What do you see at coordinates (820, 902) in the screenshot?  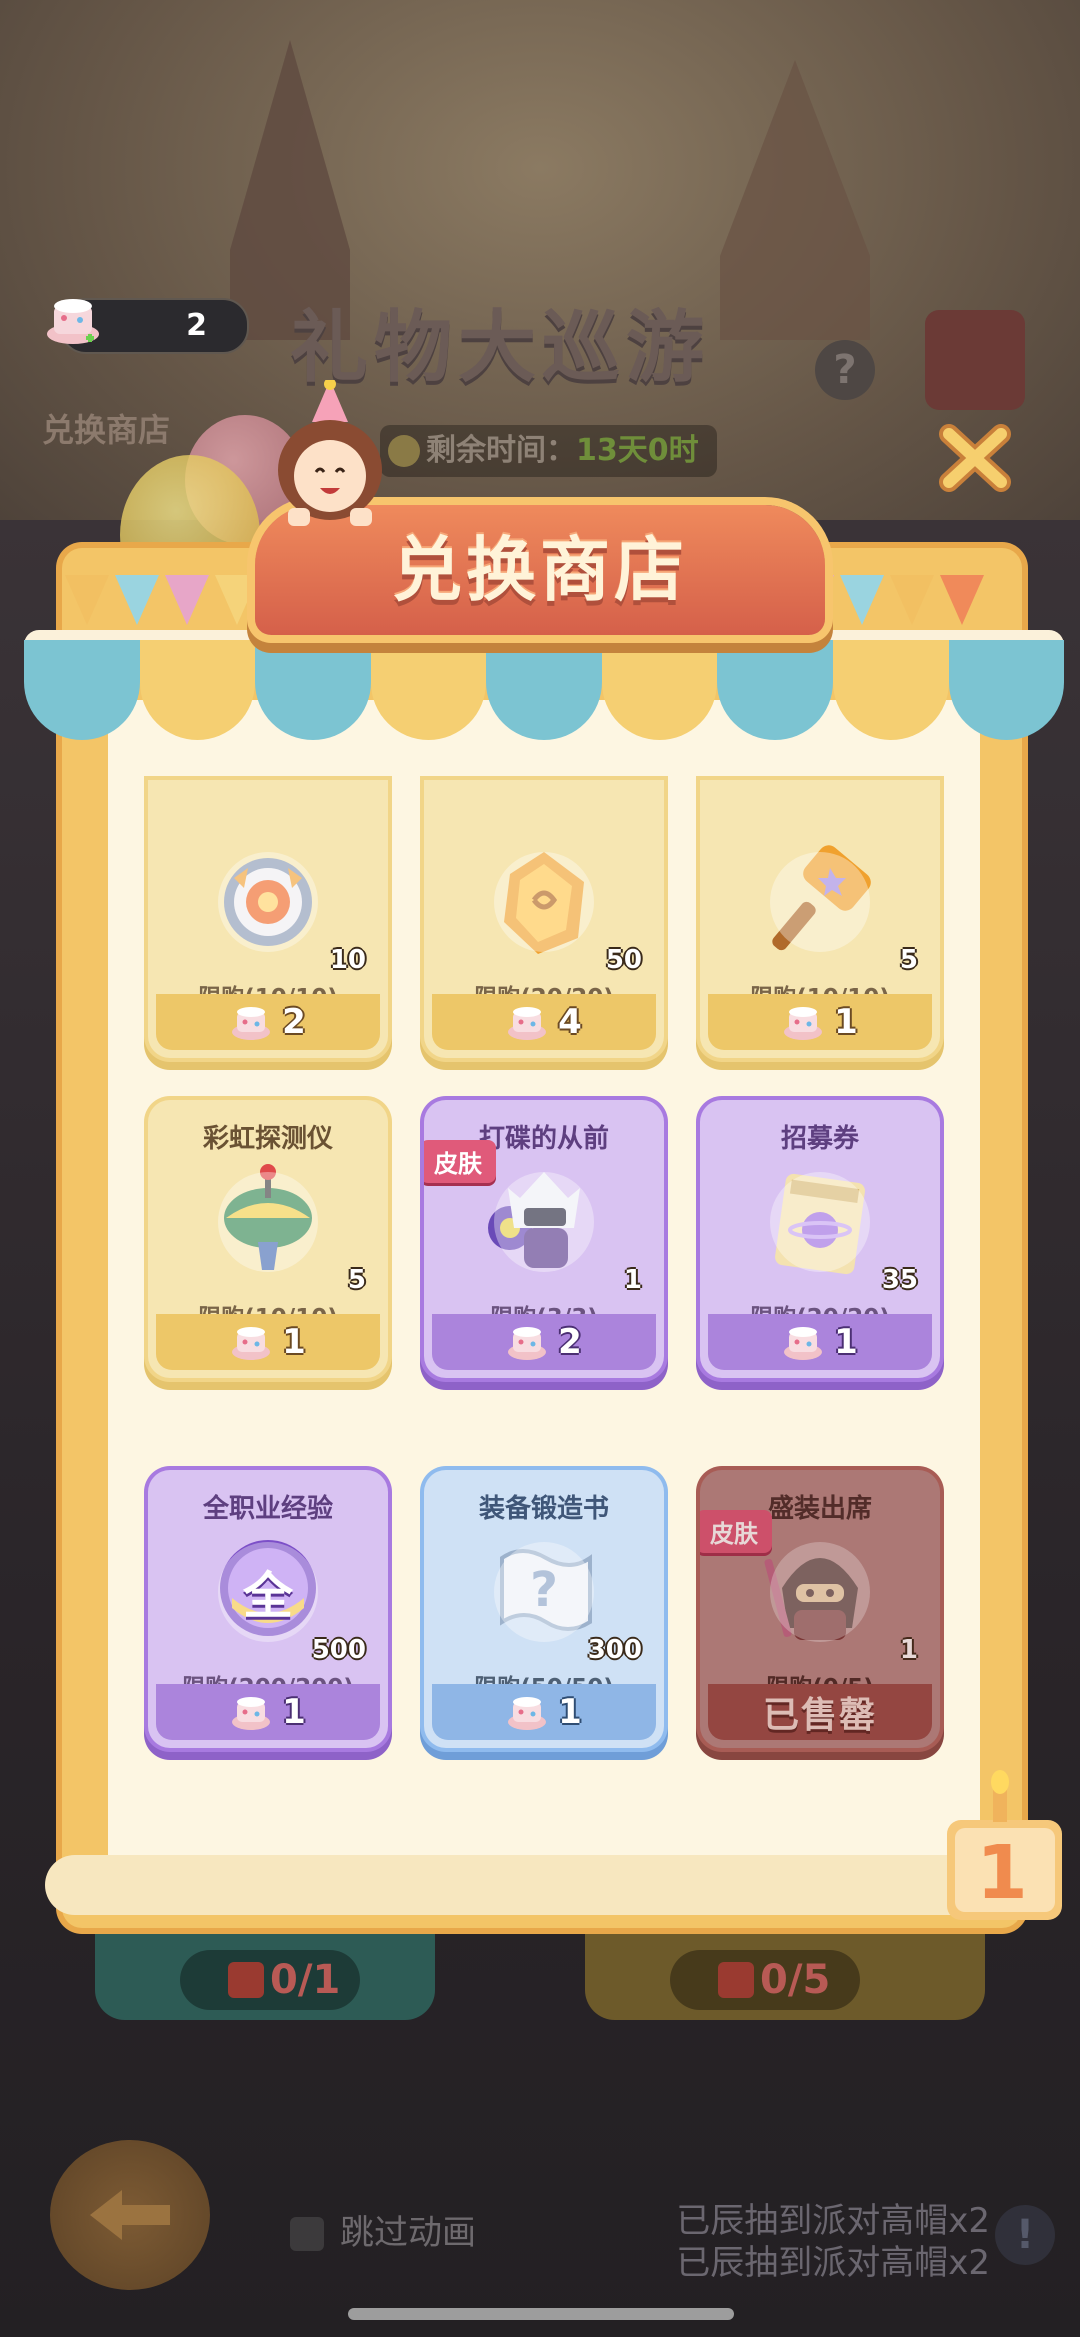 I see `hammer-icon` at bounding box center [820, 902].